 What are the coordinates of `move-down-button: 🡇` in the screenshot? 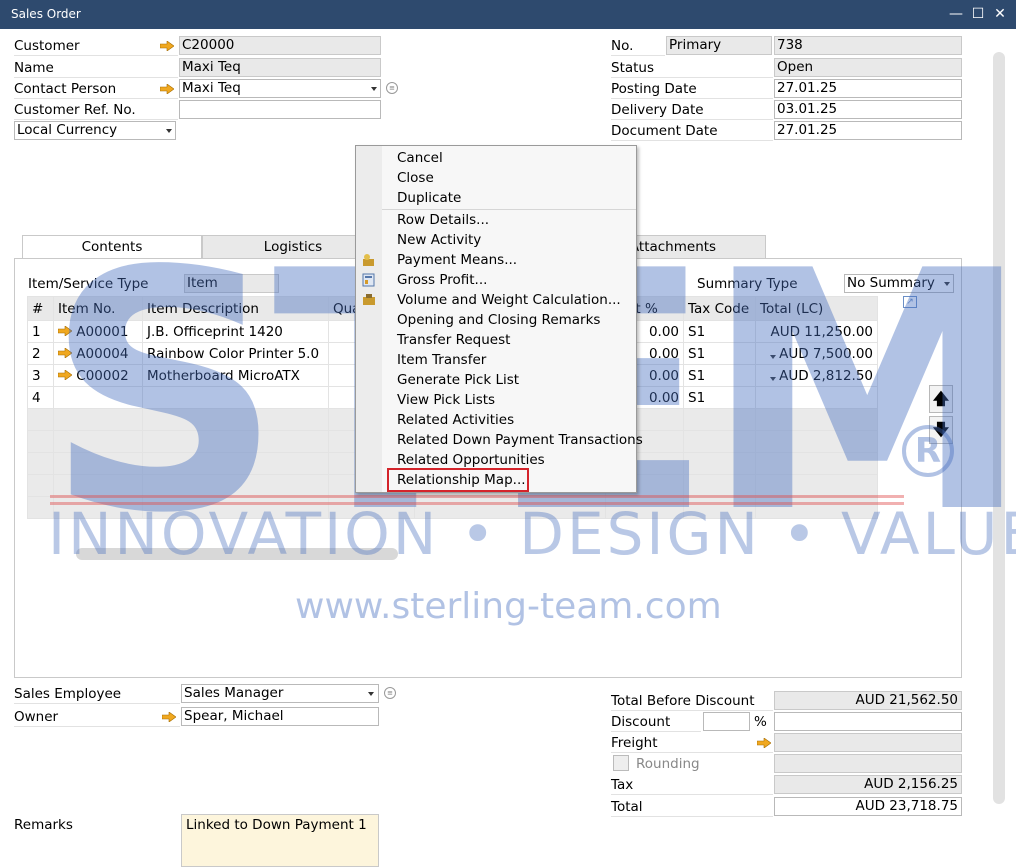 It's located at (941, 430).